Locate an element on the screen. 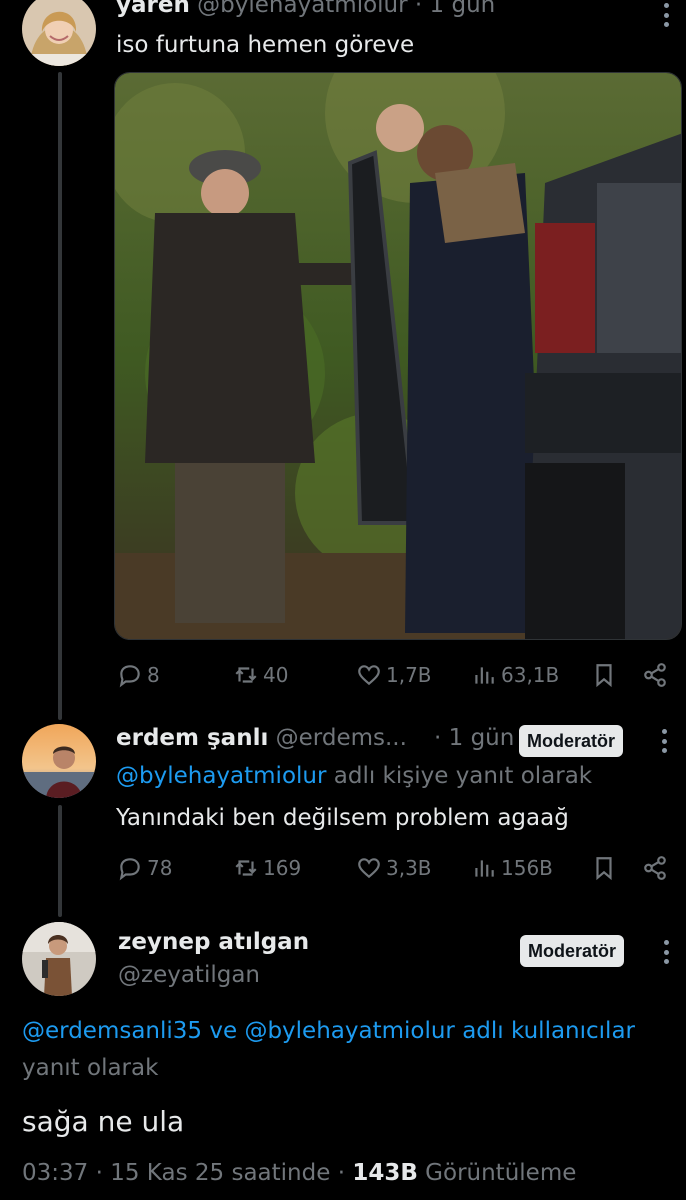 The image size is (686, 1200). views-button: 63,1B is located at coordinates (515, 675).